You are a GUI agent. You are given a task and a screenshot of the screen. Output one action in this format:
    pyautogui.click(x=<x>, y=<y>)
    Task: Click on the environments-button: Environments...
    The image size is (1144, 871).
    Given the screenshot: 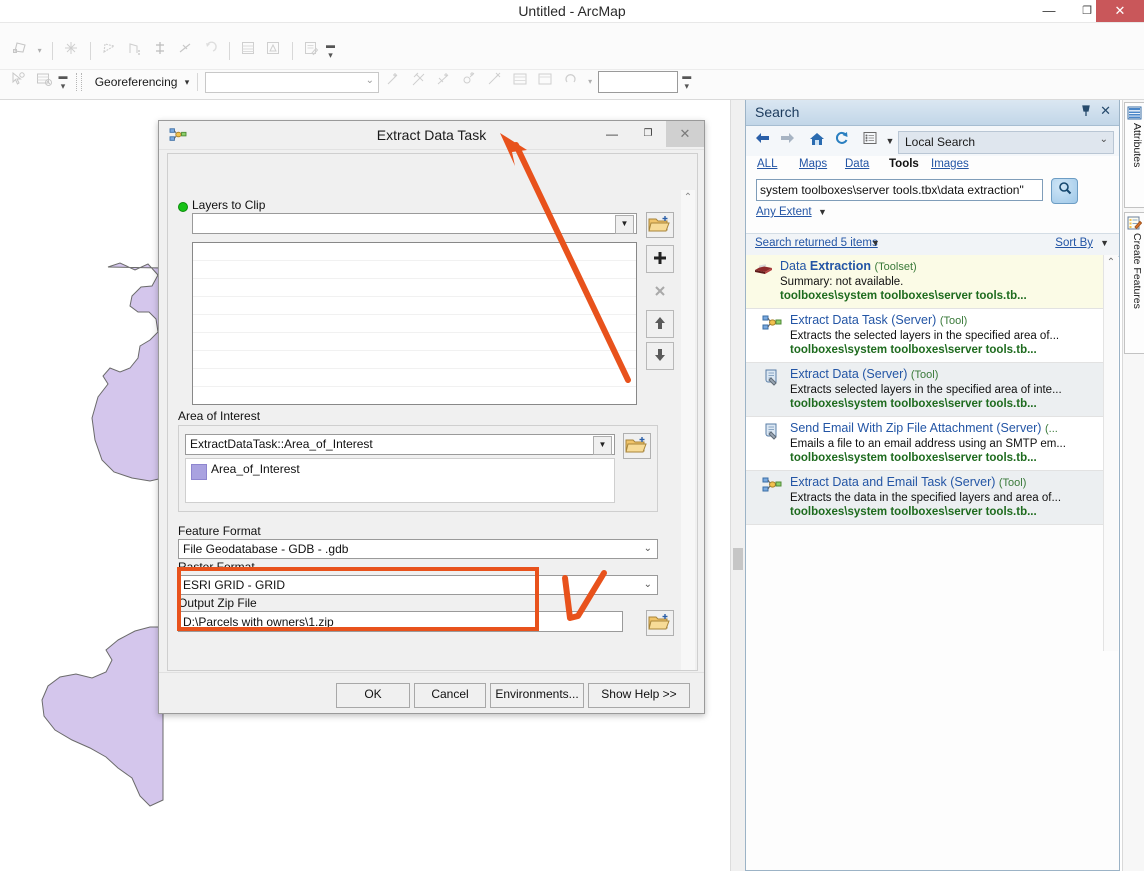 What is the action you would take?
    pyautogui.click(x=537, y=695)
    